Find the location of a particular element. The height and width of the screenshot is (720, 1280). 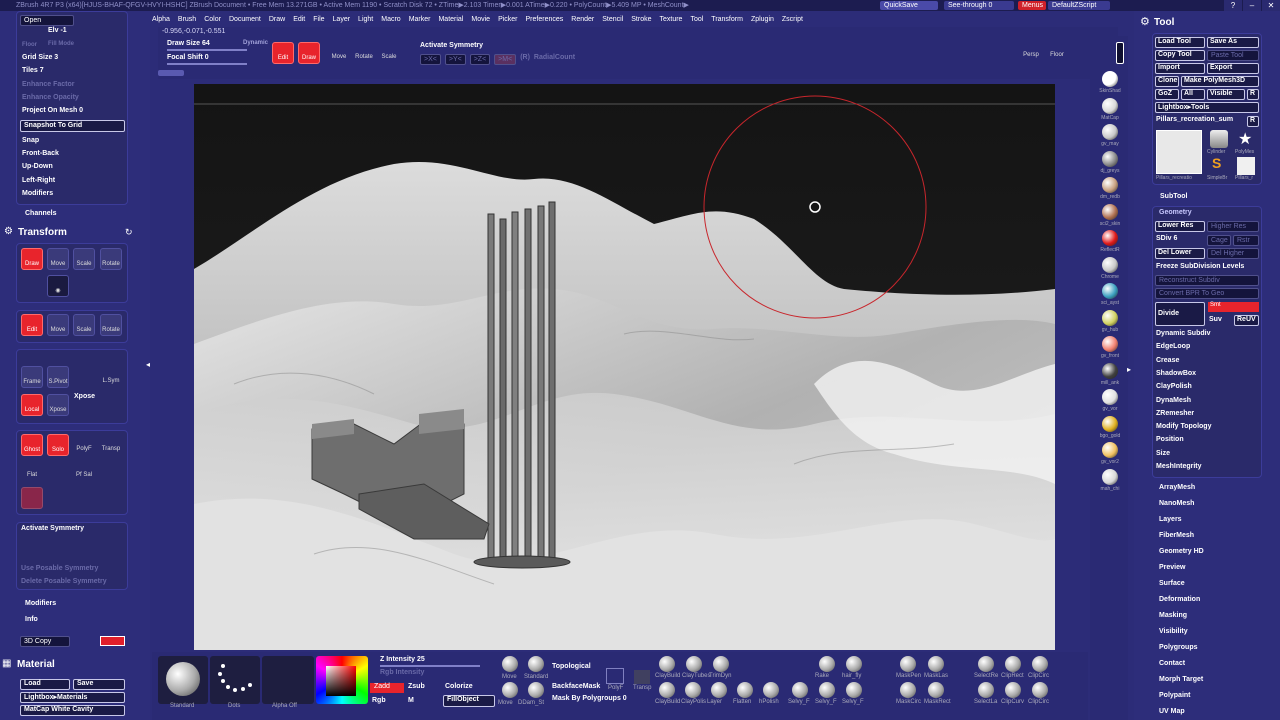

cage-button: Cage is located at coordinates (1219, 240).